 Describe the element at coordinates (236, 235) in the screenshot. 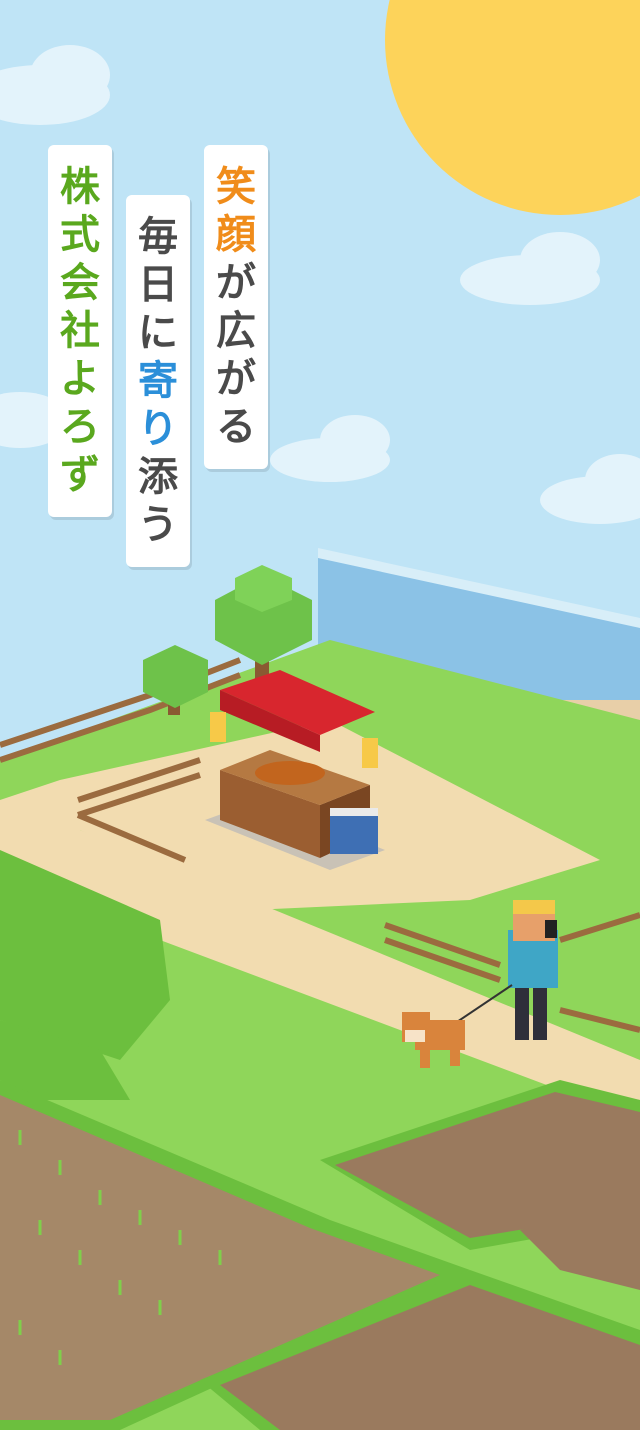

I see `tagline-char-accent: 顔` at that location.